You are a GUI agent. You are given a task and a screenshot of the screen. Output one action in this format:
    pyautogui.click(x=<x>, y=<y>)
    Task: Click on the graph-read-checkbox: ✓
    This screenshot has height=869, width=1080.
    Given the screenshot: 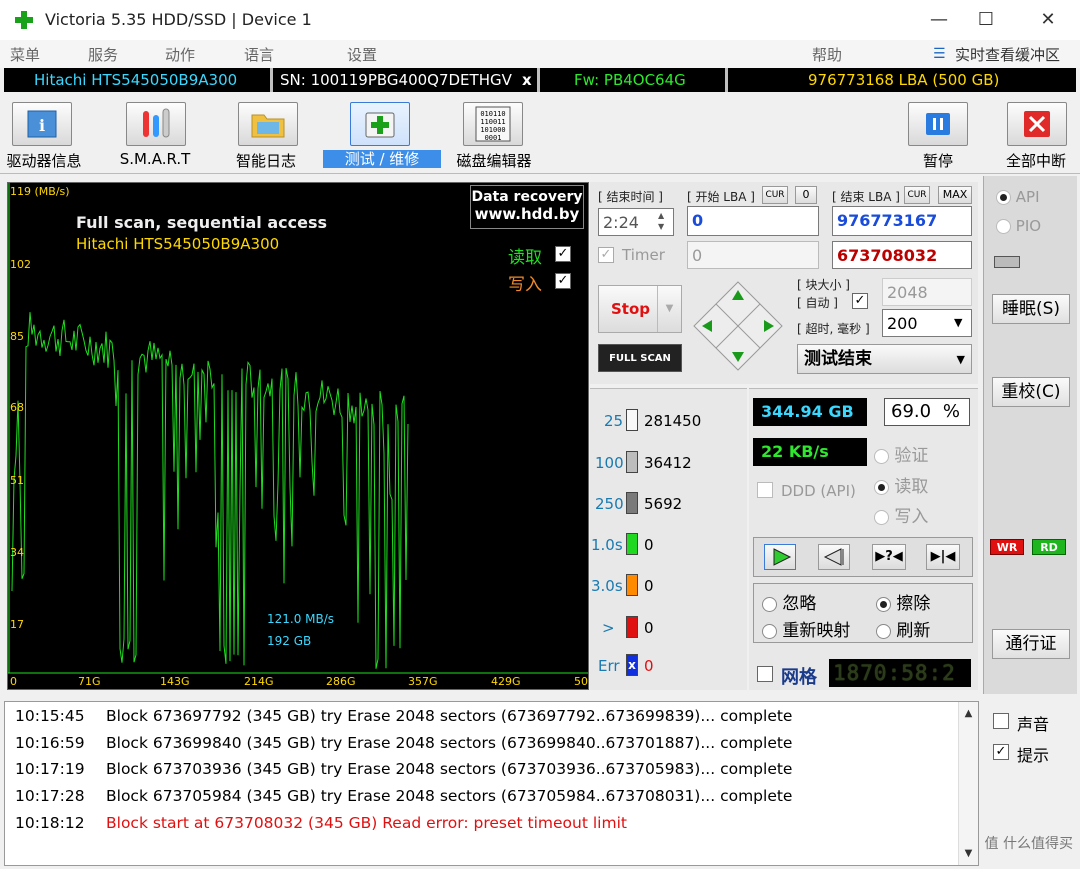 What is the action you would take?
    pyautogui.click(x=563, y=254)
    